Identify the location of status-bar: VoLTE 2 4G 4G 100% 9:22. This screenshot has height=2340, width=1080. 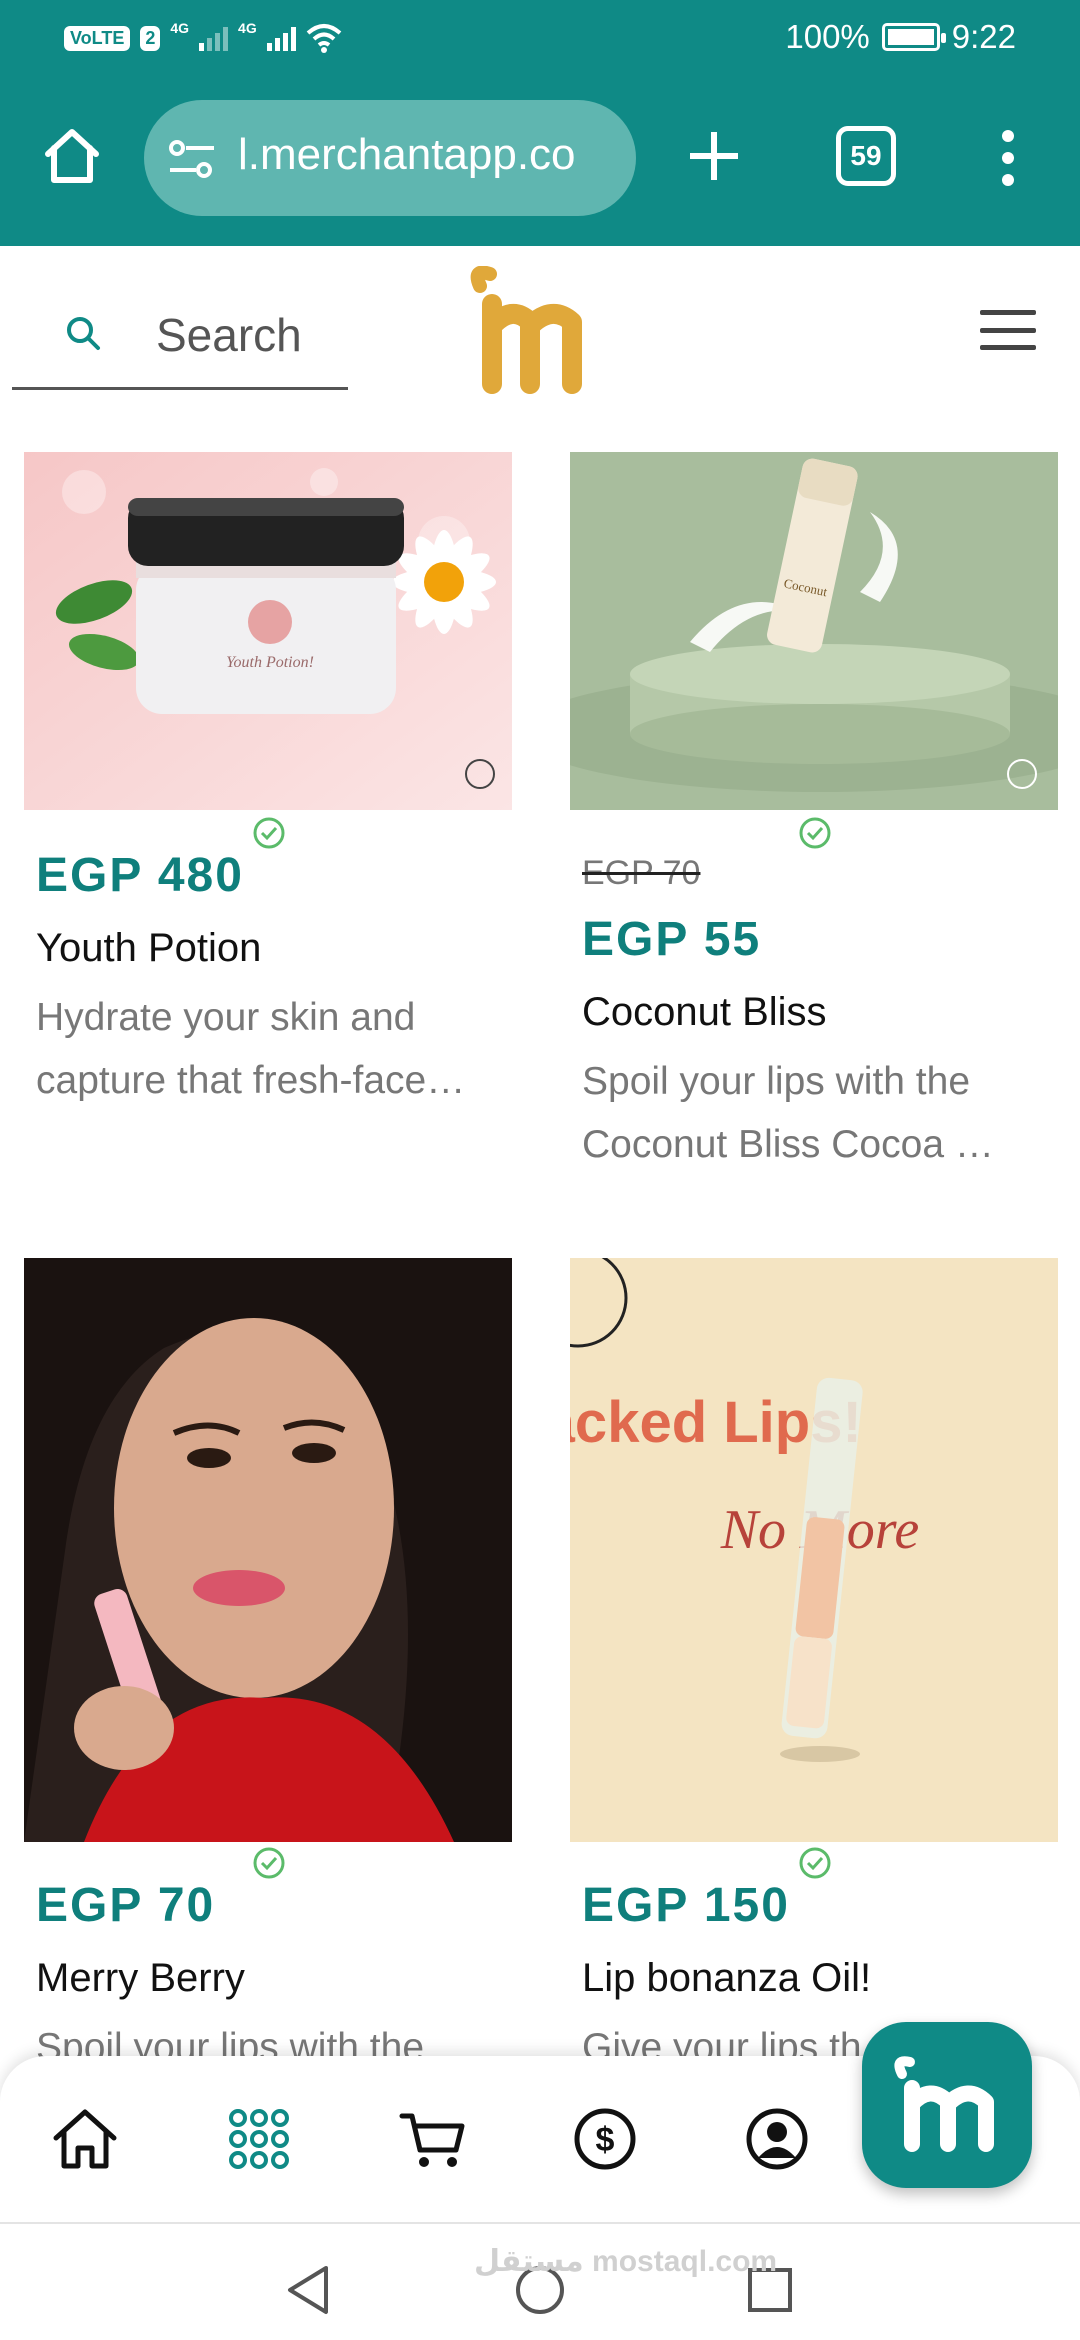
(540, 39).